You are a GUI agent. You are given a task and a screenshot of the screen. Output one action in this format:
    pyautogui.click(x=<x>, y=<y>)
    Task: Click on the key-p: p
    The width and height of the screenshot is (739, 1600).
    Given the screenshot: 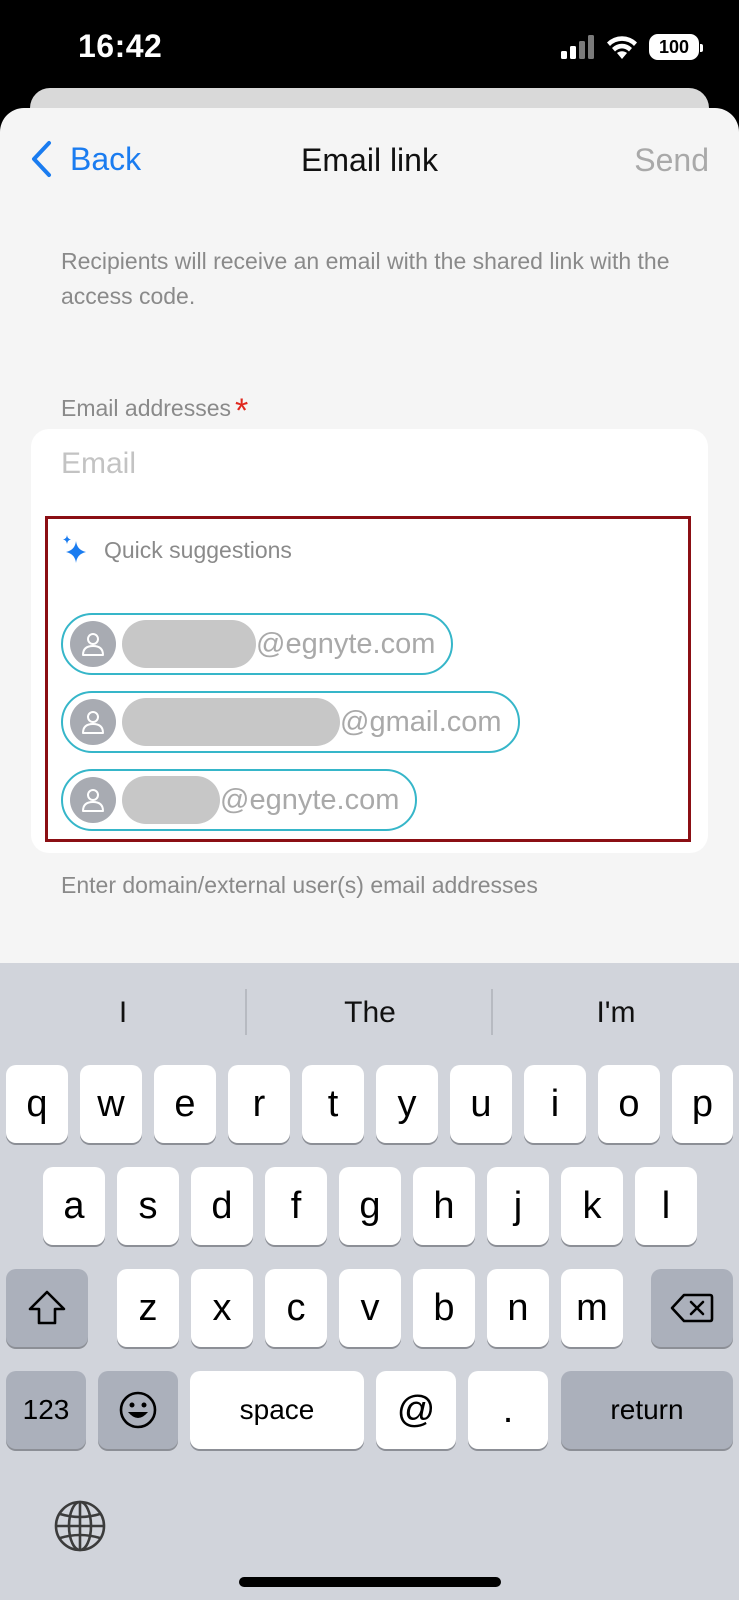 What is the action you would take?
    pyautogui.click(x=702, y=1104)
    